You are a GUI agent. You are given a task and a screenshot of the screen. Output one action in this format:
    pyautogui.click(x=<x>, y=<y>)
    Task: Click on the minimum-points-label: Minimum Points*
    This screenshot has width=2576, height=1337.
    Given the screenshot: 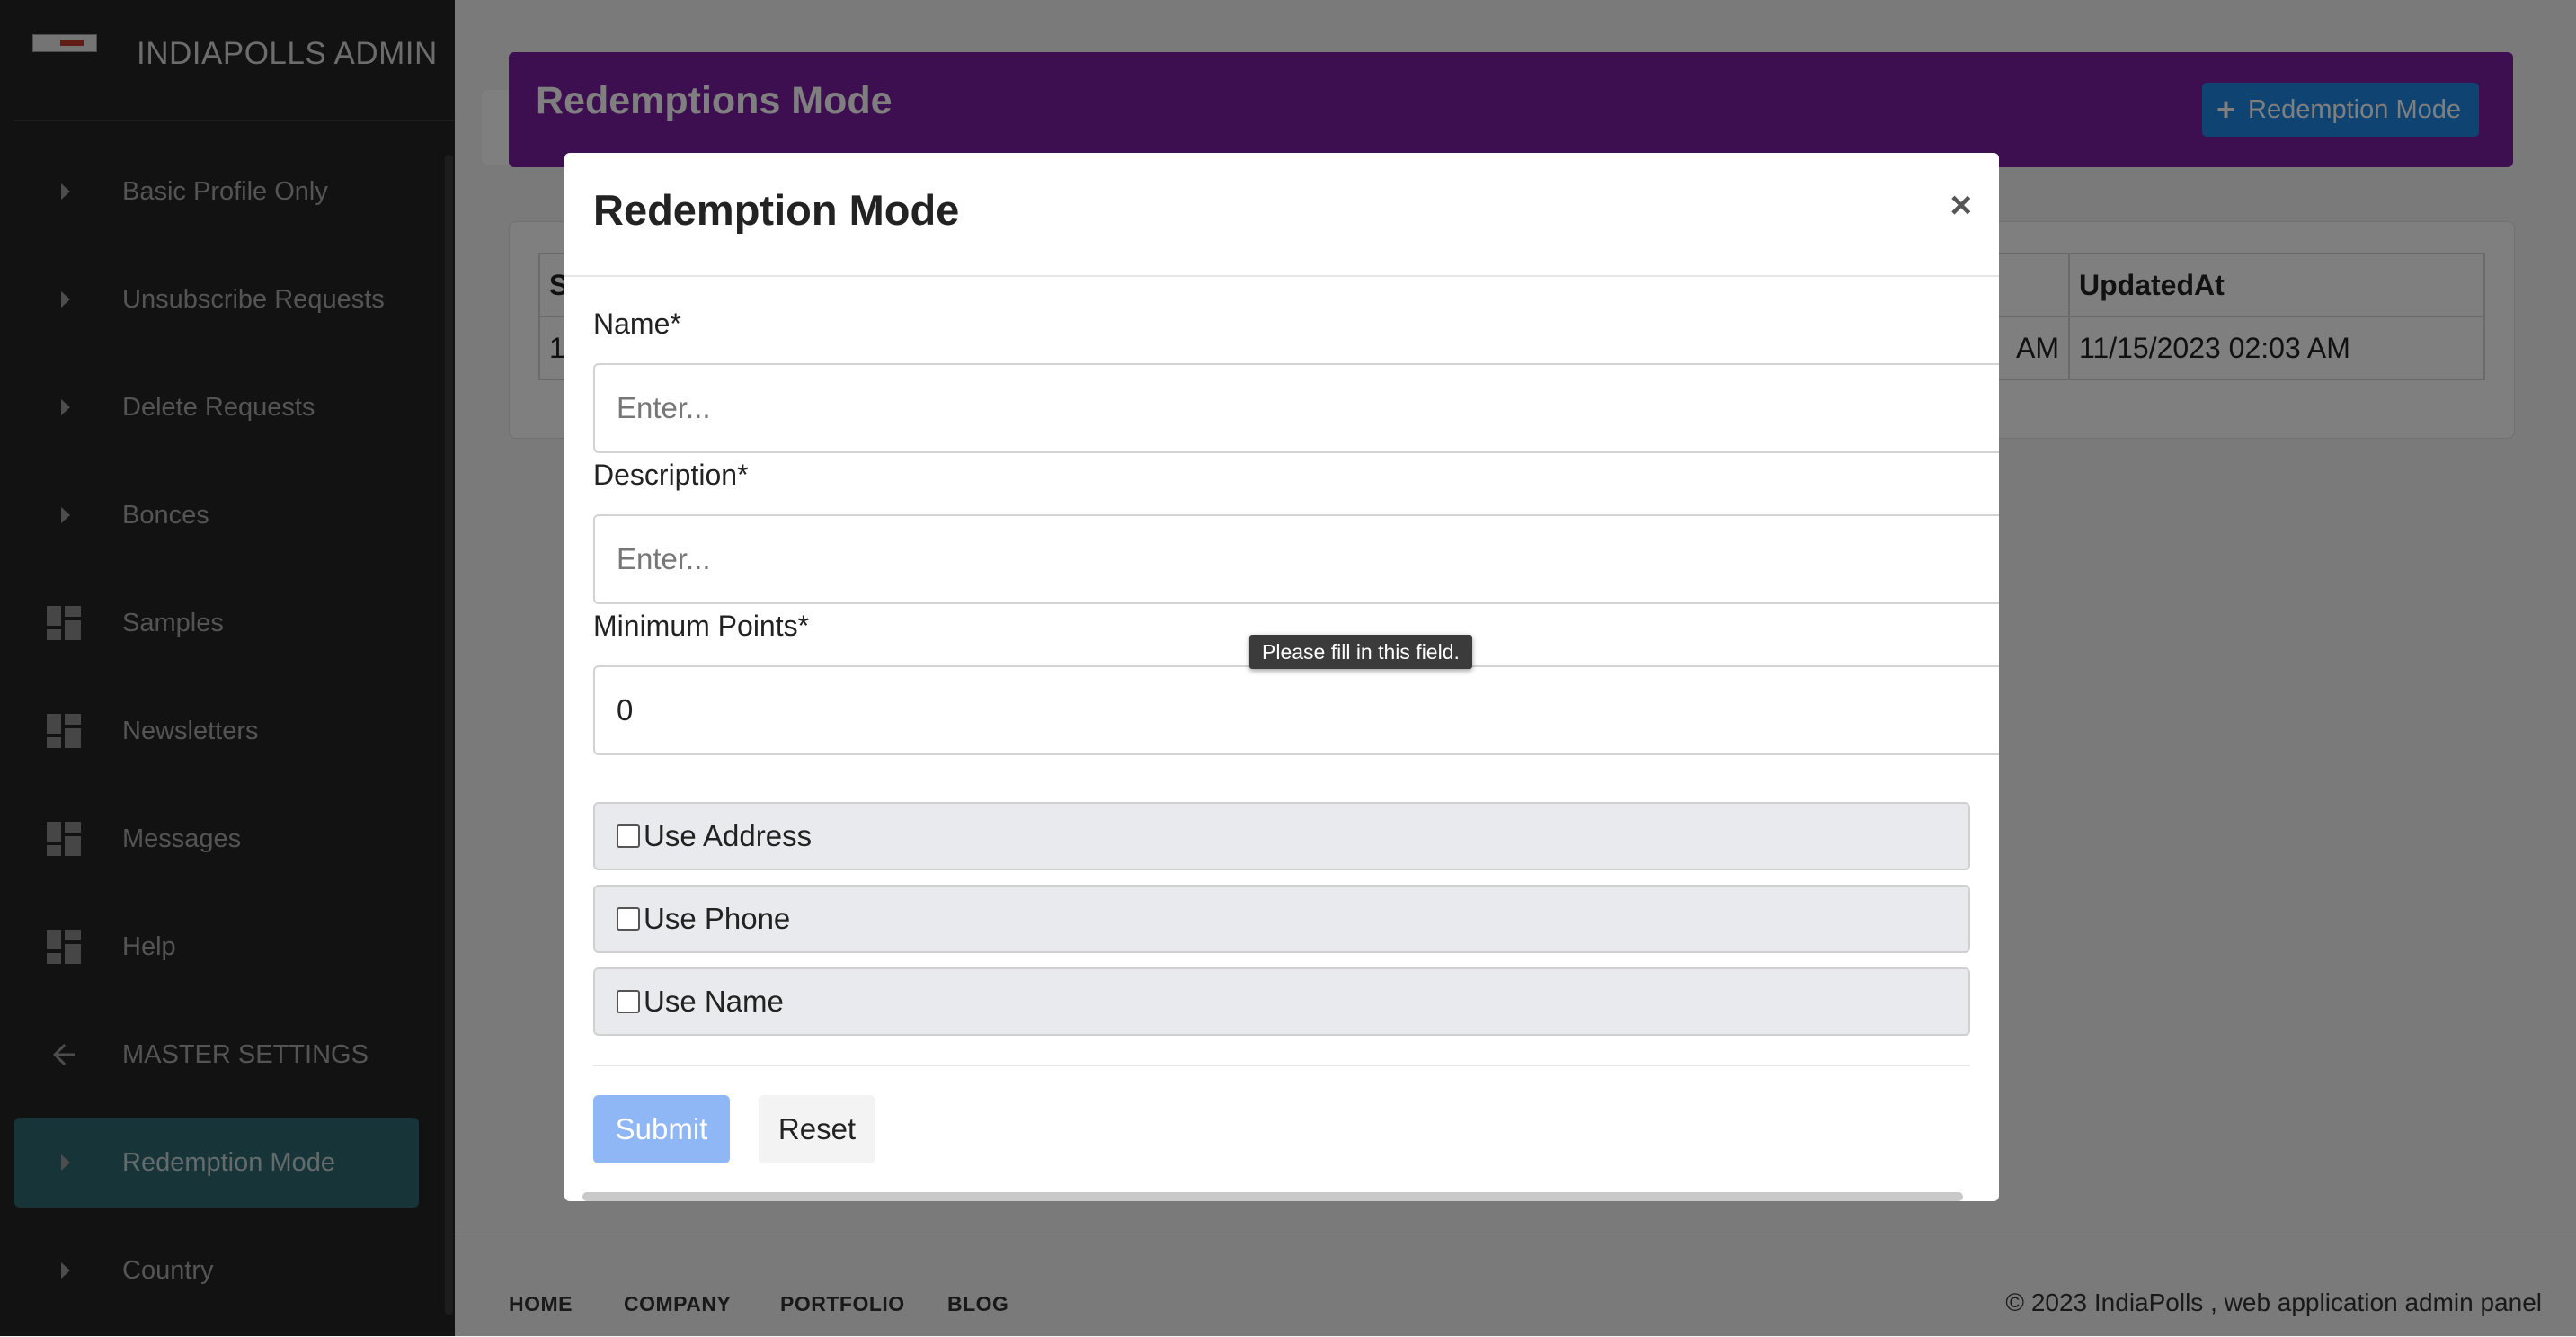 What is the action you would take?
    pyautogui.click(x=701, y=626)
    